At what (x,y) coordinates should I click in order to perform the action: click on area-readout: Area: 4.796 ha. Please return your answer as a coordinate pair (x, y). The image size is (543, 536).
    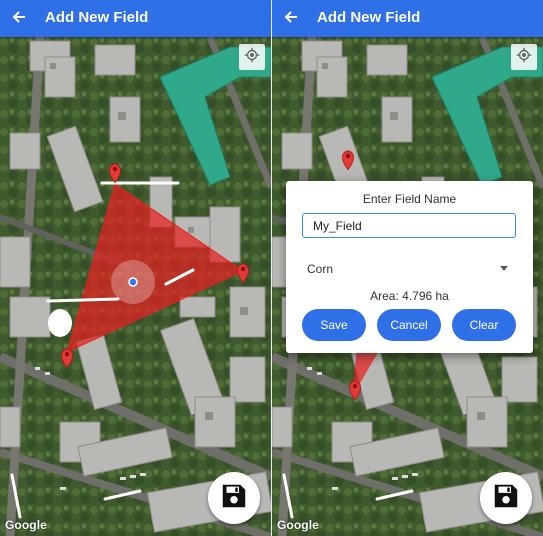
    Looking at the image, I should click on (409, 296).